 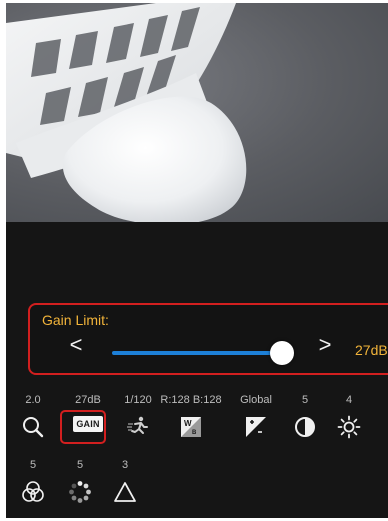 I want to click on brightness-control: 4, so click(x=349, y=416).